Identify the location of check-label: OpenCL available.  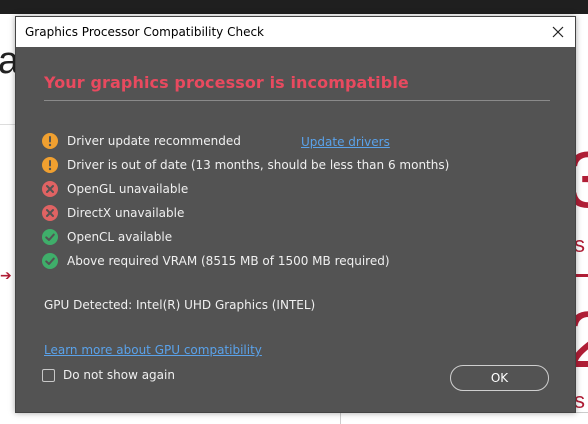
(120, 237).